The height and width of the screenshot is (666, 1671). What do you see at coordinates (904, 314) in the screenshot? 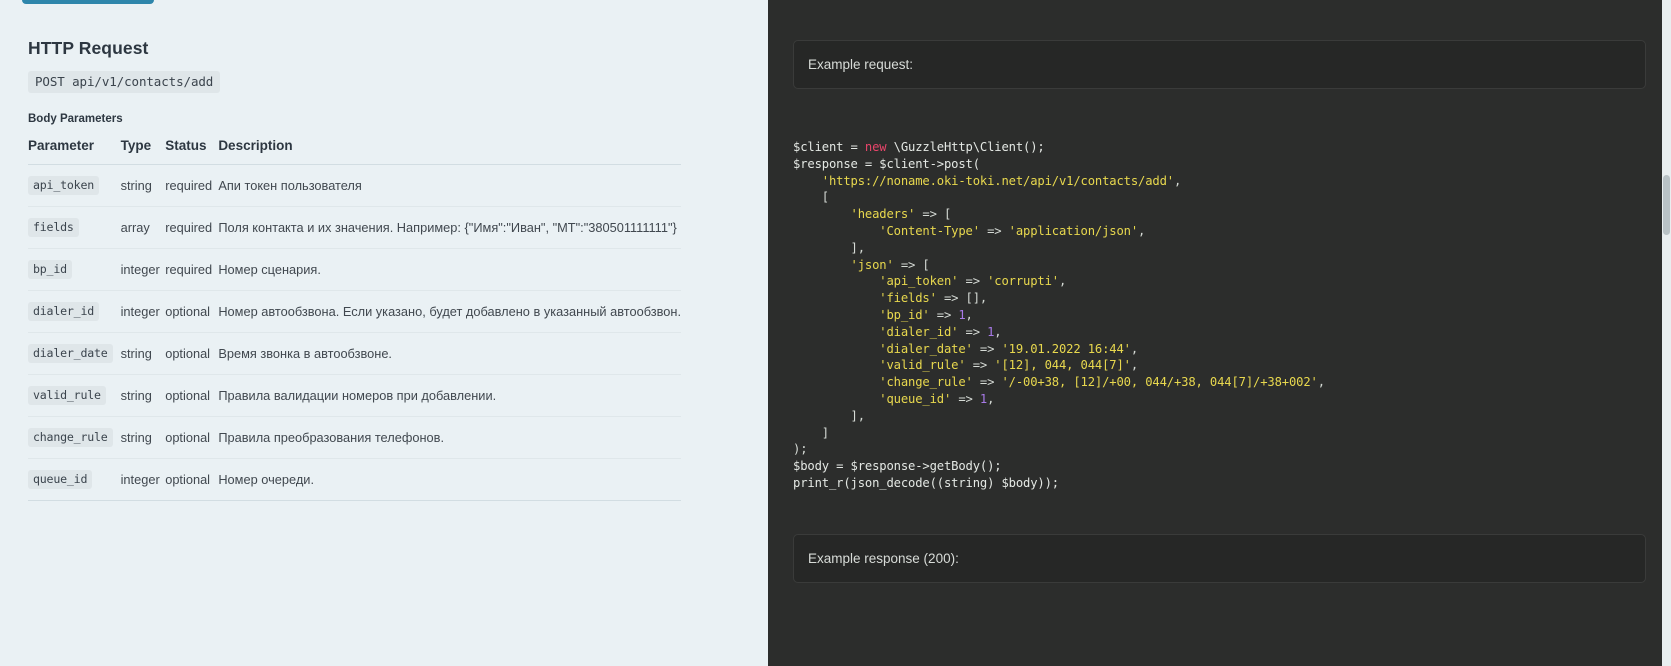
I see `code-token-str: 'bp_id'` at bounding box center [904, 314].